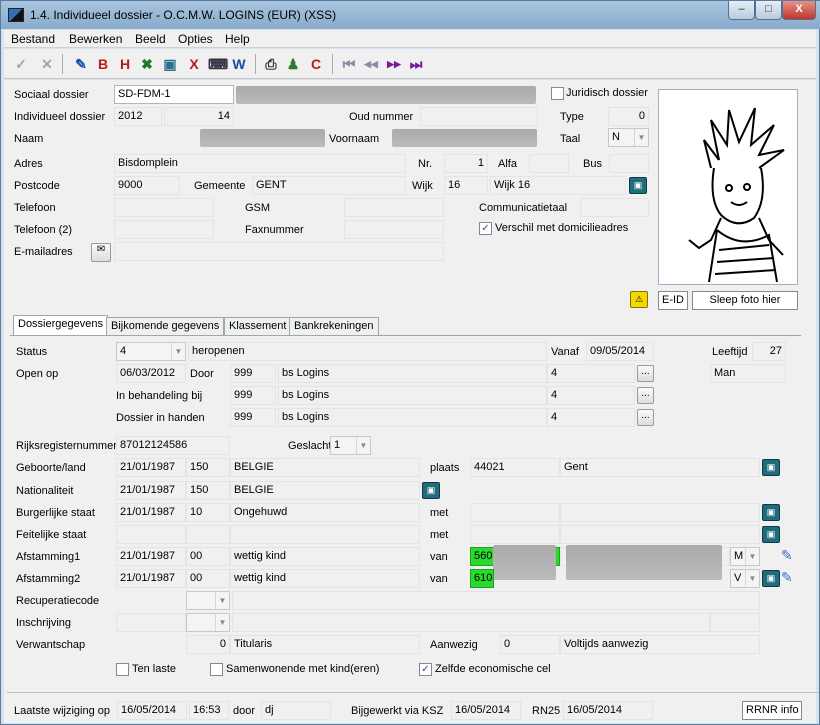 The width and height of the screenshot is (820, 725). Describe the element at coordinates (558, 185) in the screenshot. I see `wijk-name-field: Wijk 16` at that location.